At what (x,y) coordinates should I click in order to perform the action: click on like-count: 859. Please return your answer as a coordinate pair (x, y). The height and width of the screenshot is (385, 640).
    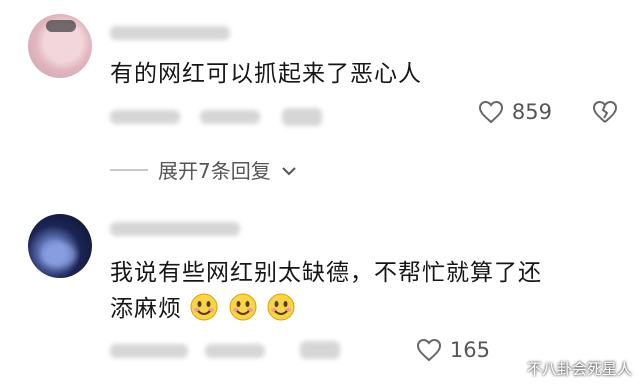
    Looking at the image, I should click on (531, 112).